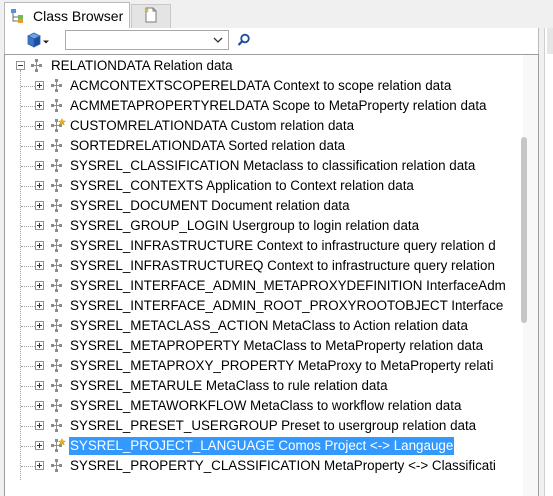  What do you see at coordinates (548, 262) in the screenshot?
I see `adjacent-panel-edge` at bounding box center [548, 262].